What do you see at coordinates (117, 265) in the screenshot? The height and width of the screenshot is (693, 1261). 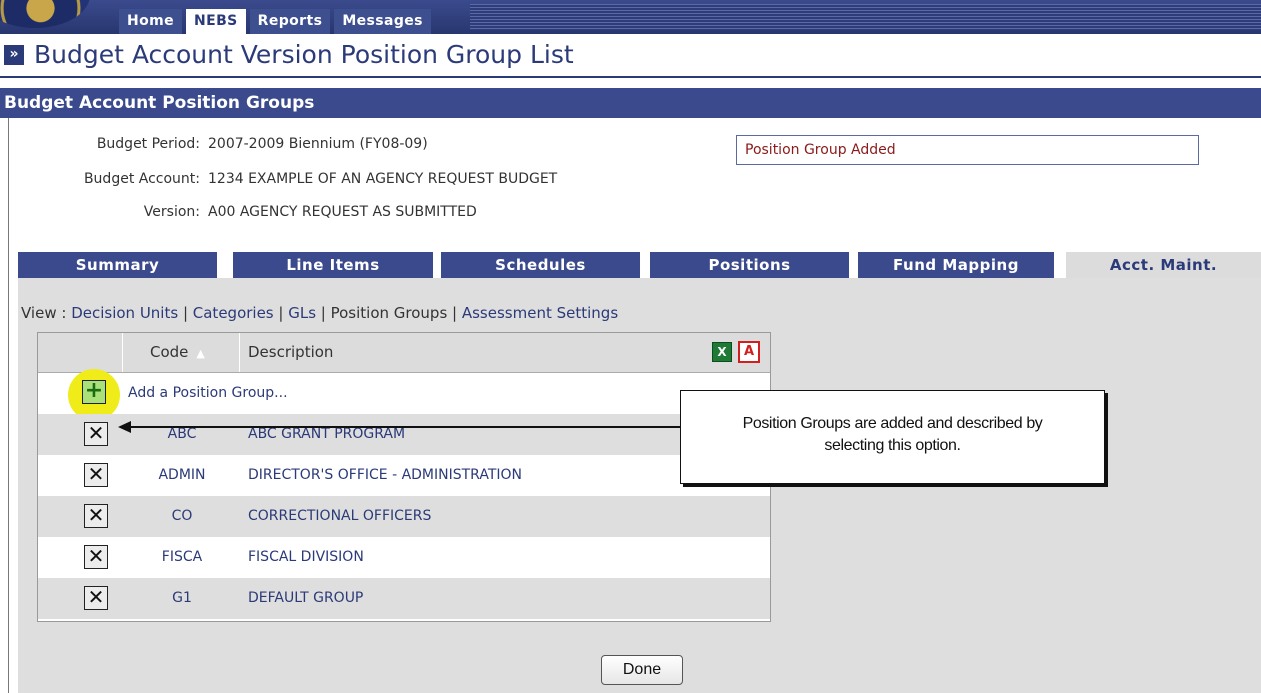 I see `tab-summary: Summary` at bounding box center [117, 265].